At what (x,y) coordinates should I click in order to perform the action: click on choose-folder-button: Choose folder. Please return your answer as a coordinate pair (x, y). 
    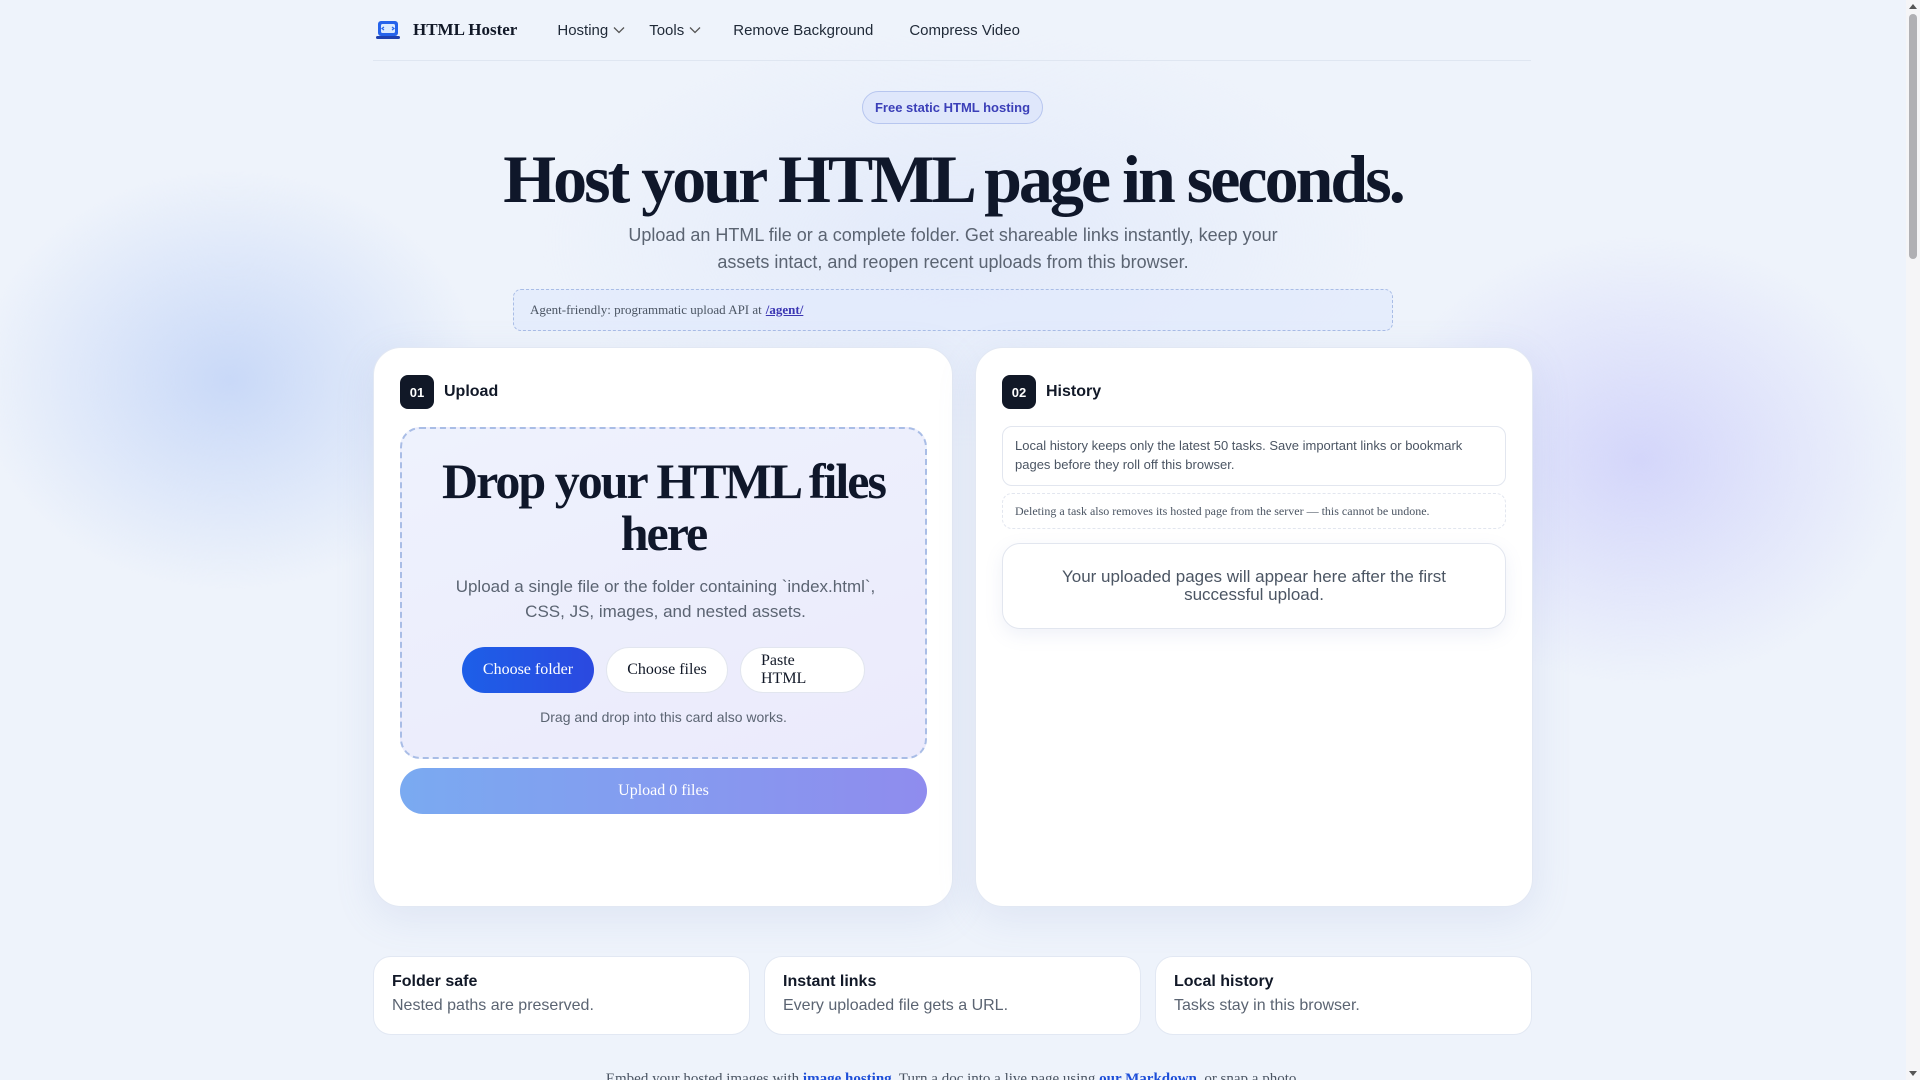
    Looking at the image, I should click on (528, 670).